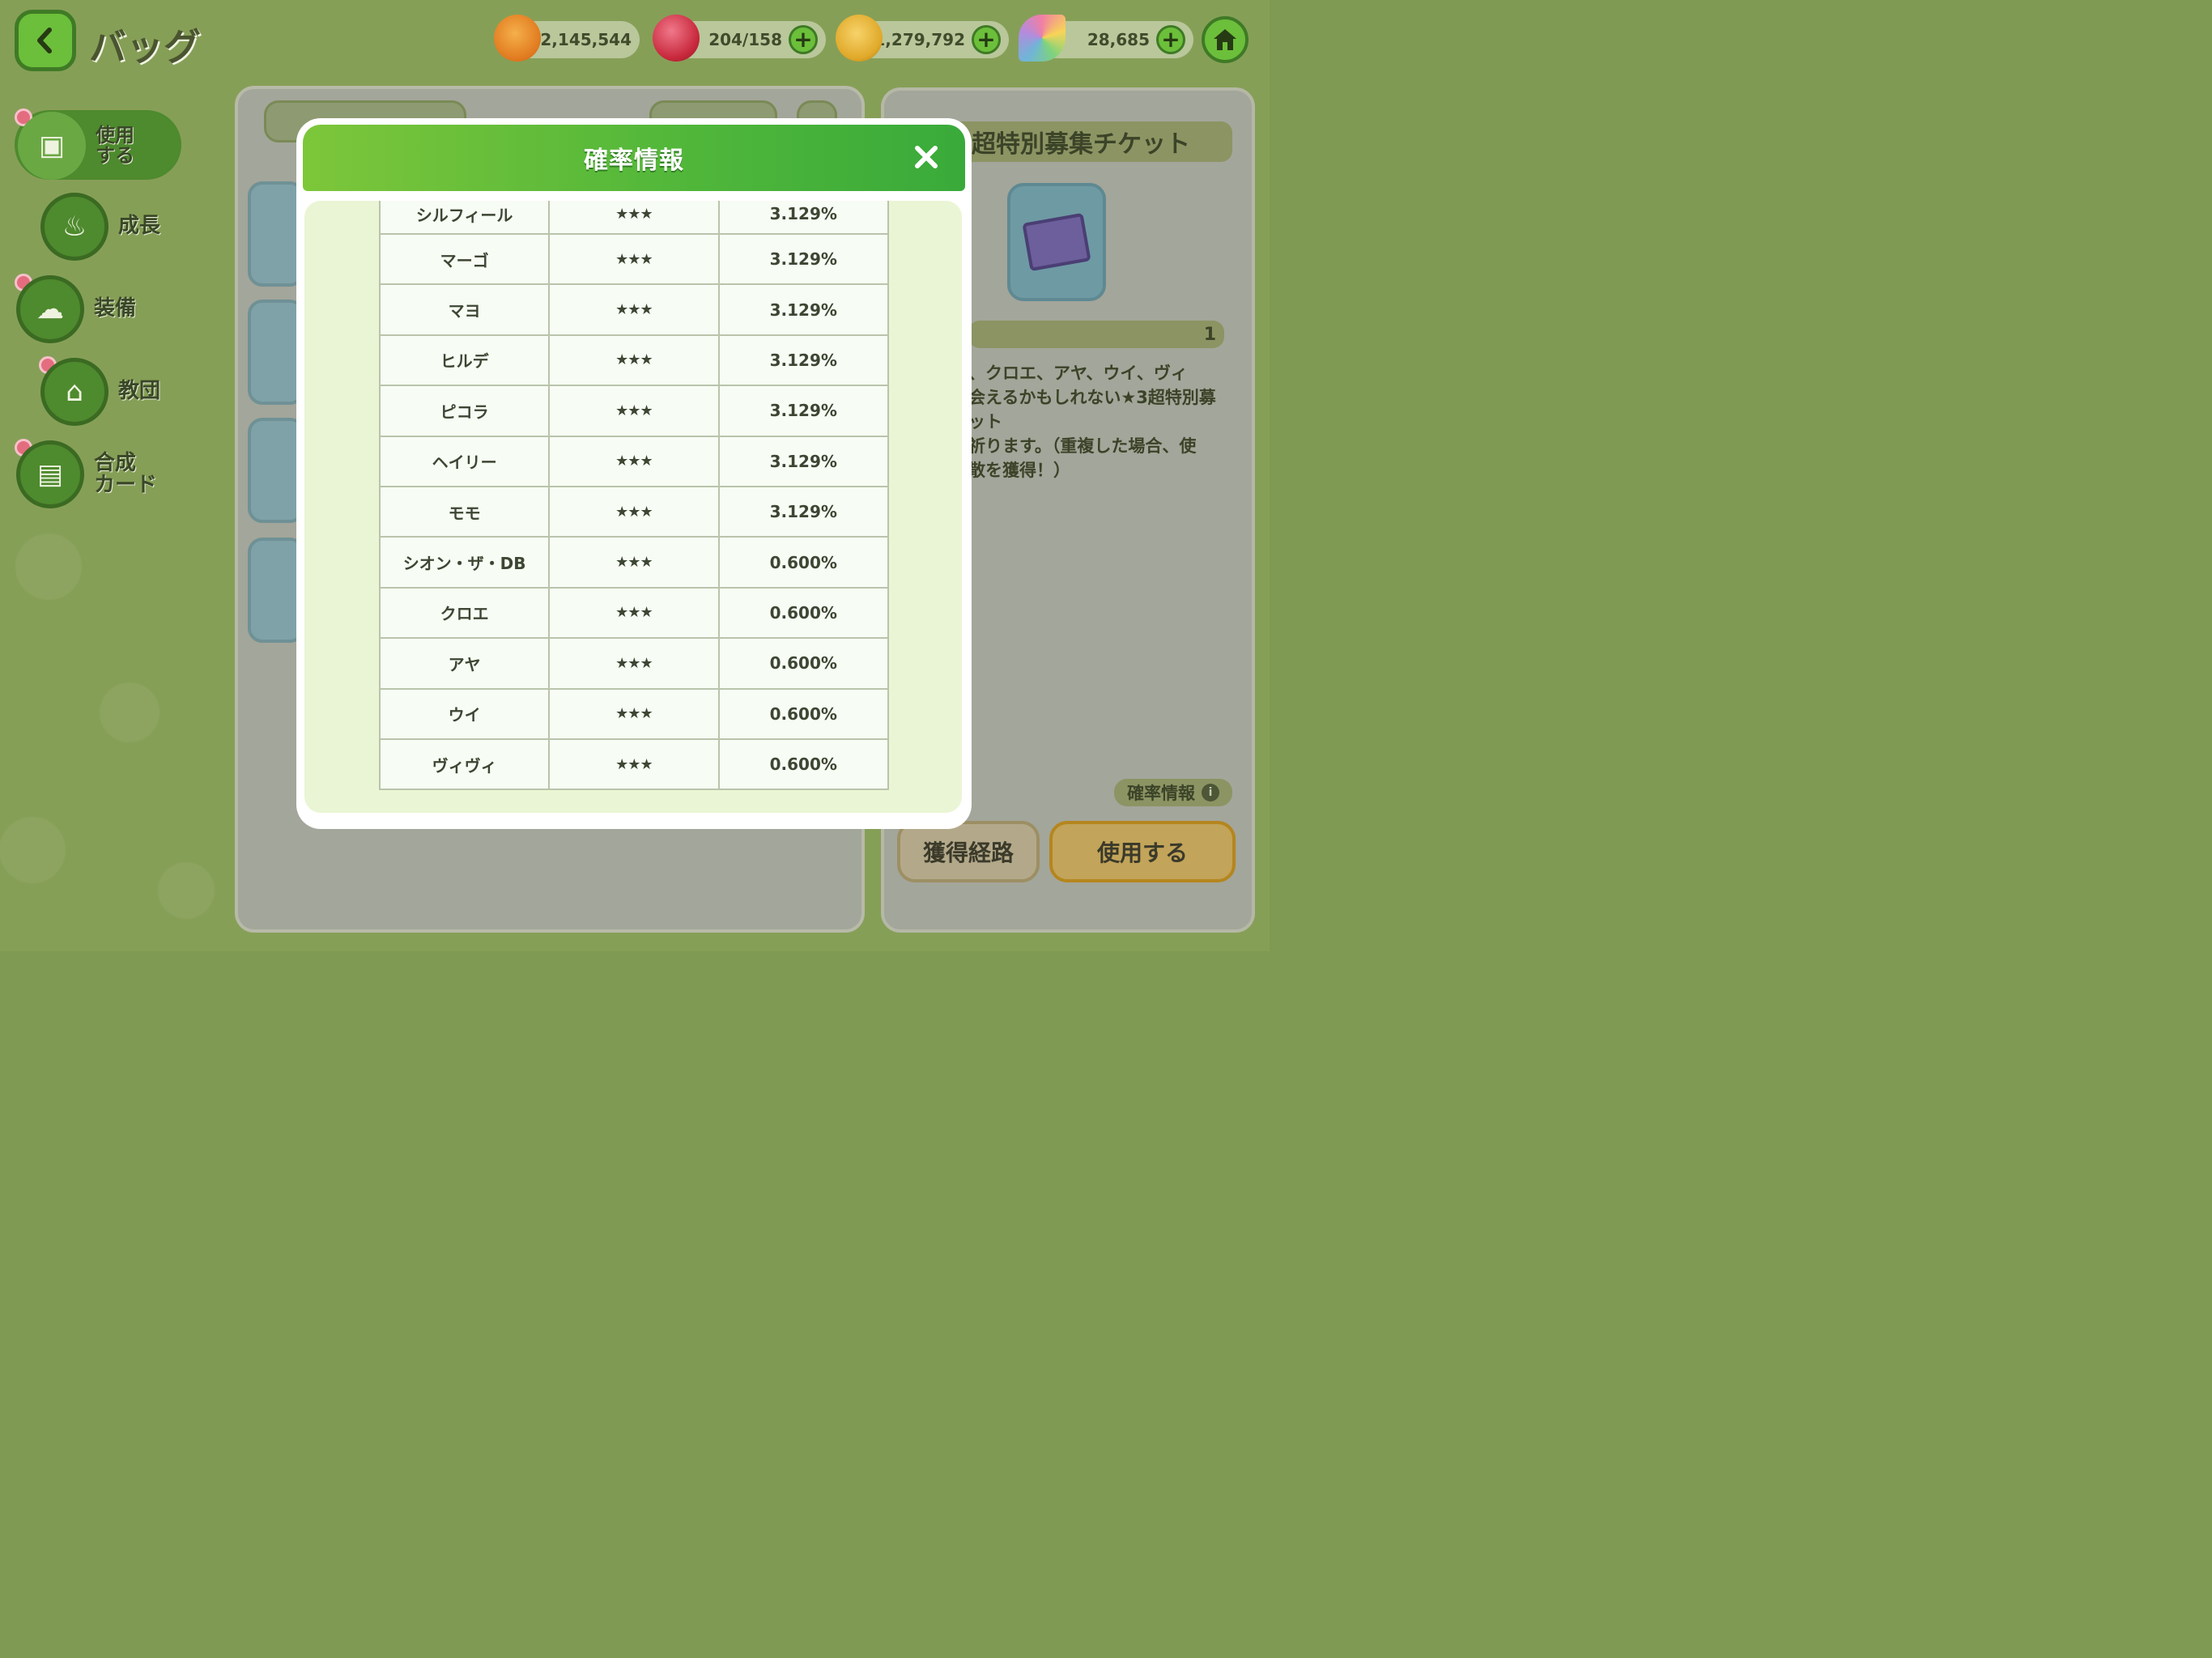 This screenshot has height=1658, width=2212. I want to click on character-name: シオン・ザ・DB, so click(464, 562).